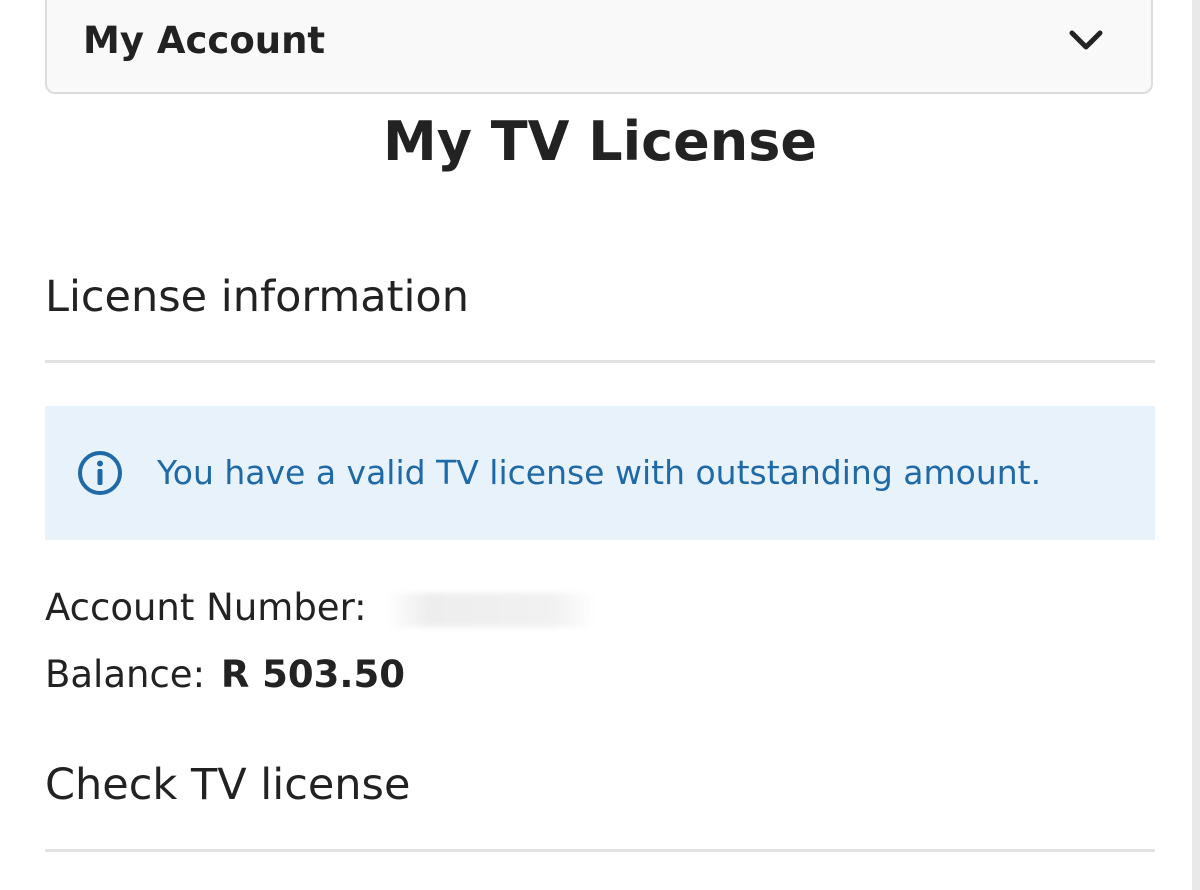 The width and height of the screenshot is (1200, 890). I want to click on page-title: My TV License, so click(600, 141).